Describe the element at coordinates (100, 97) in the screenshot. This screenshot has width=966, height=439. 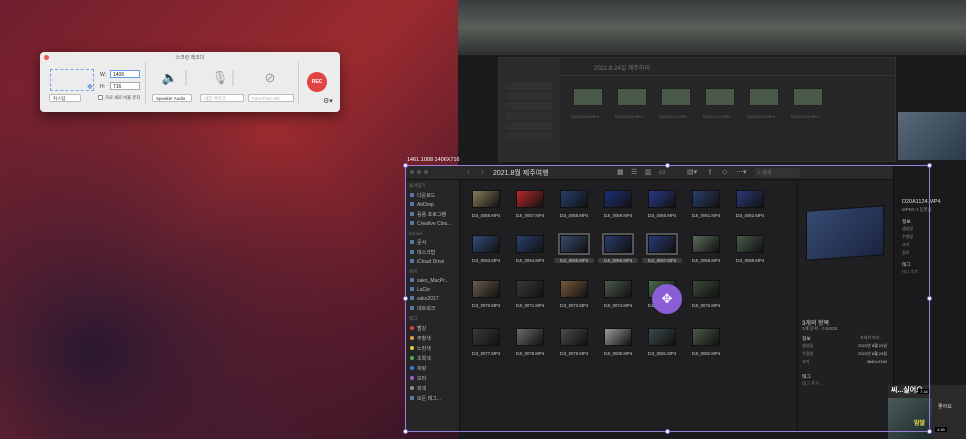
I see `keep-ratio-checkbox` at that location.